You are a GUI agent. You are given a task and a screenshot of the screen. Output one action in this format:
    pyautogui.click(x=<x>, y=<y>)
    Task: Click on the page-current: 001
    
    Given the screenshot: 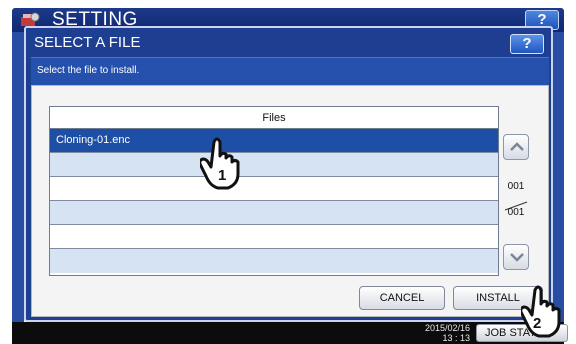 What is the action you would take?
    pyautogui.click(x=516, y=186)
    